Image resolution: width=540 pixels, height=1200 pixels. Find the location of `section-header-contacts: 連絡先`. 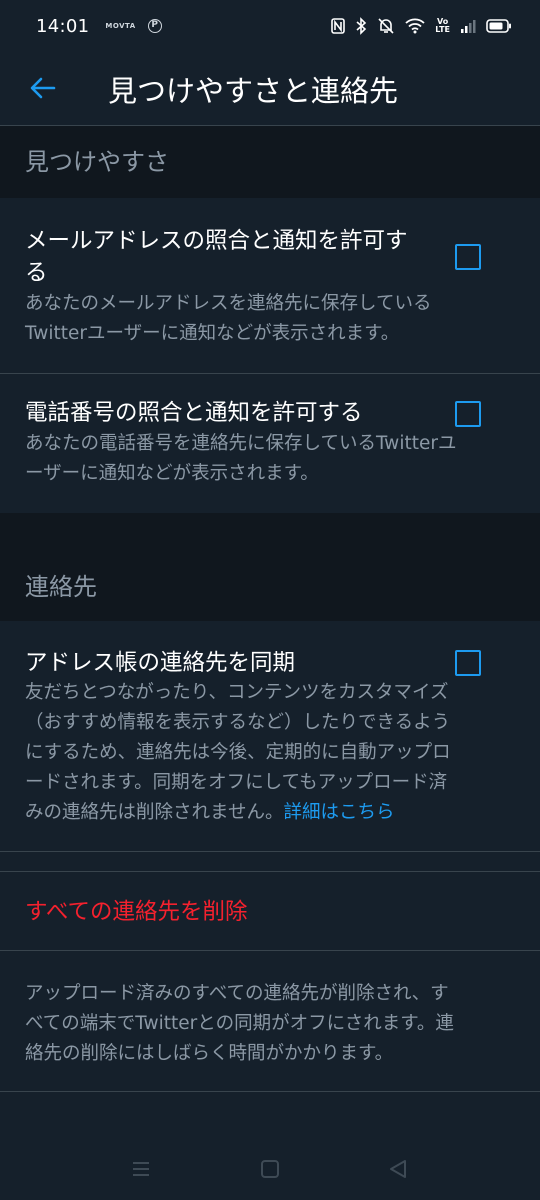

section-header-contacts: 連絡先 is located at coordinates (270, 567).